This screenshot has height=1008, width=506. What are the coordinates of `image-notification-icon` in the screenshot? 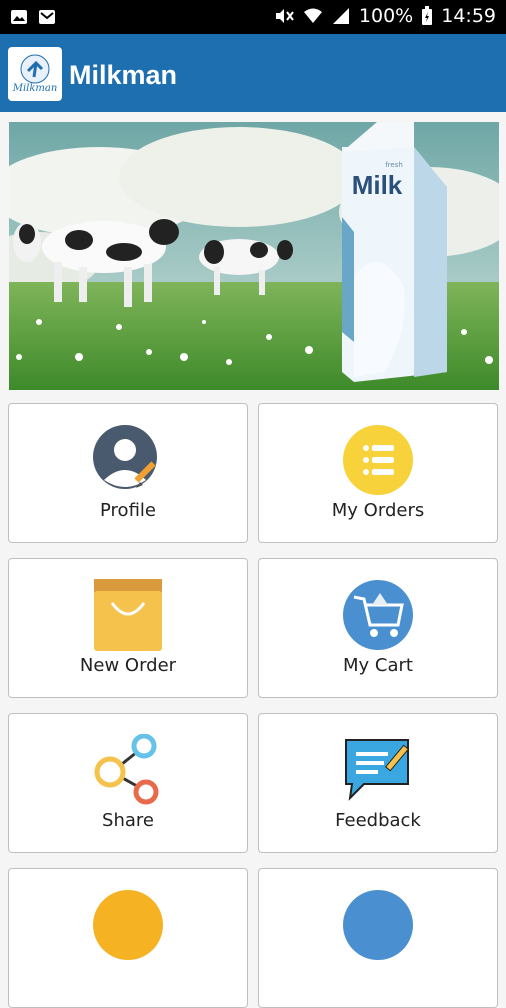 It's located at (19, 17).